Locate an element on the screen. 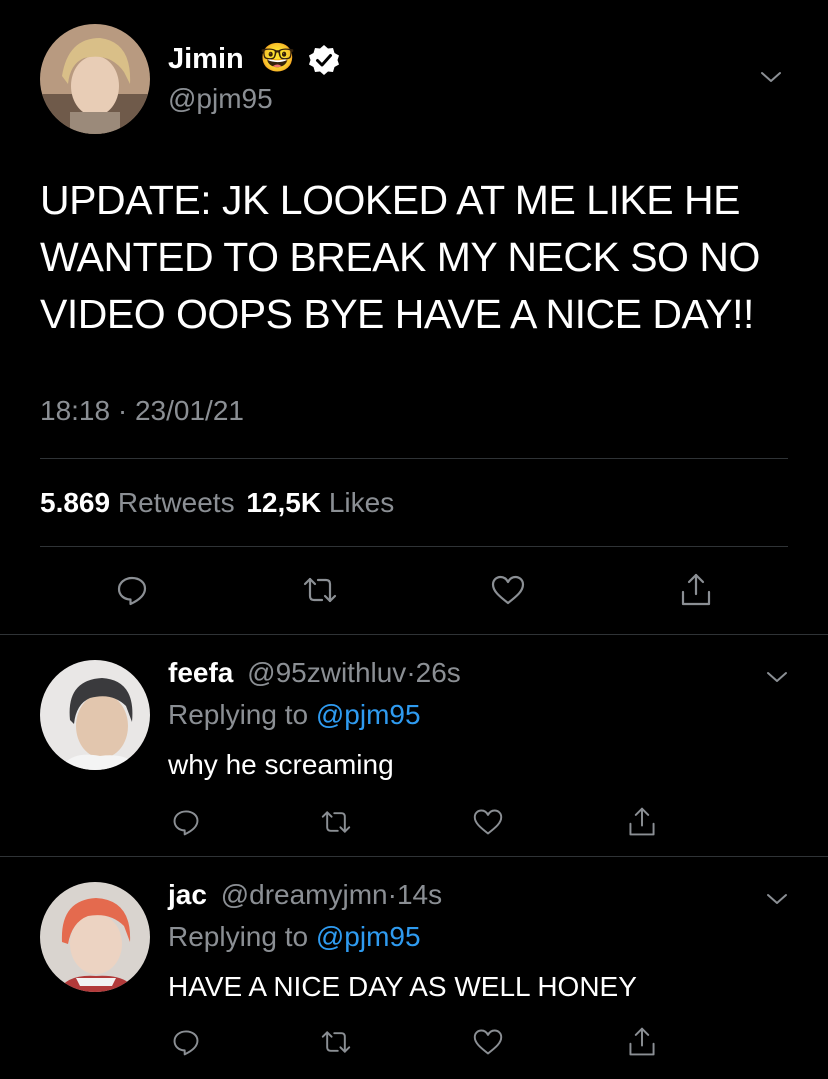  likes-label: Likes is located at coordinates (361, 502).